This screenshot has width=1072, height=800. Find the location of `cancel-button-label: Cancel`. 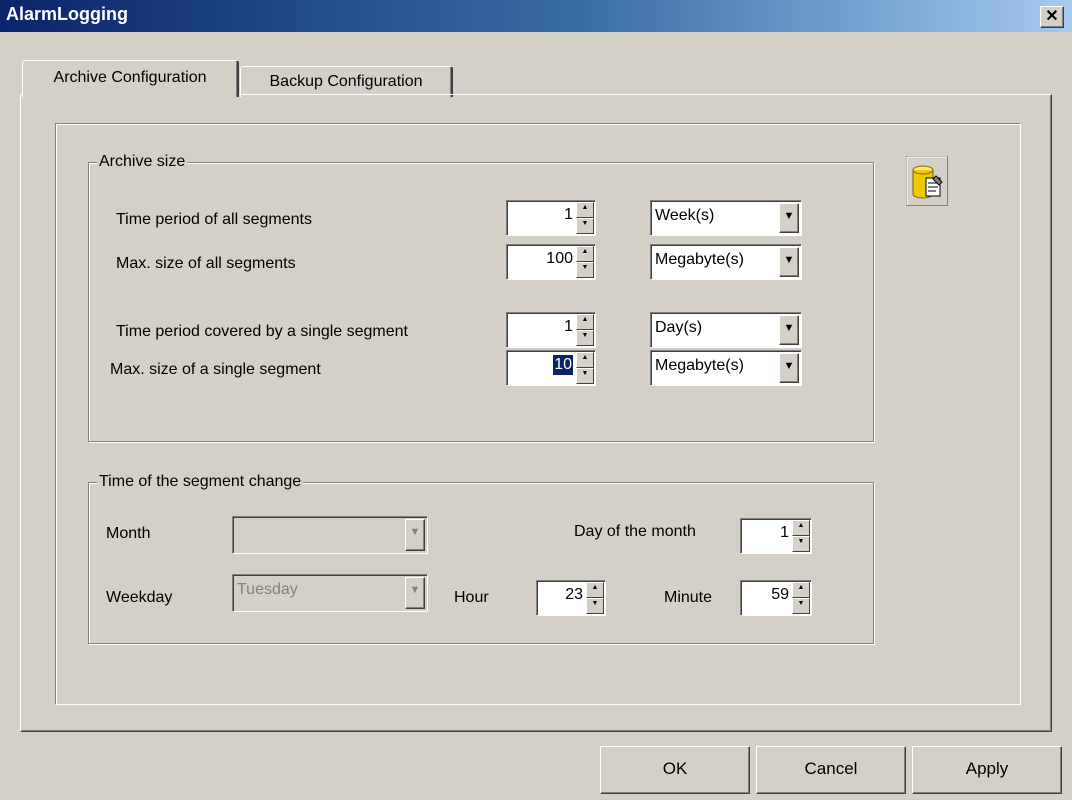

cancel-button-label: Cancel is located at coordinates (831, 768).